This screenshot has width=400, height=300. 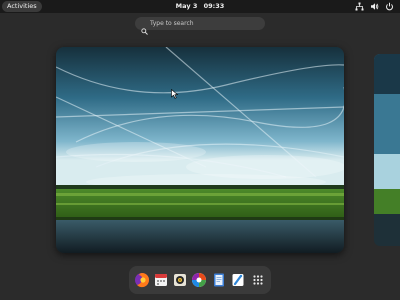 I want to click on mouse-pointer-icon, so click(x=175, y=94).